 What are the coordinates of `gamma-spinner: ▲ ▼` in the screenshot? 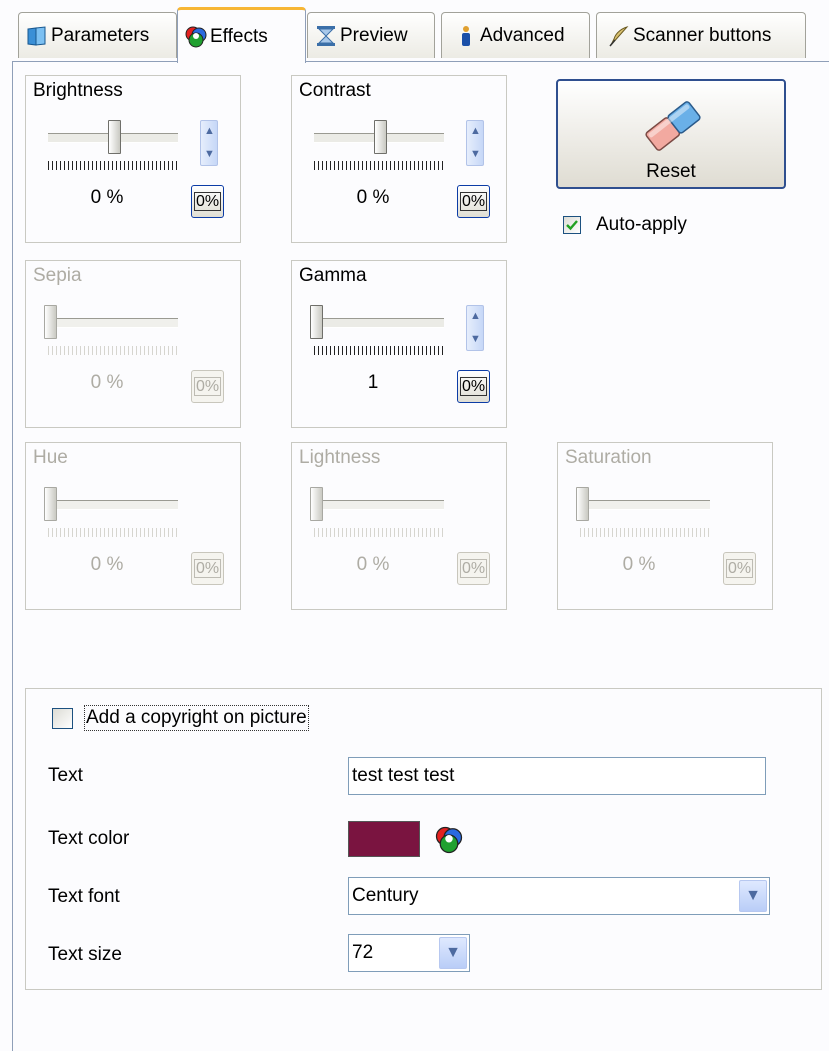 It's located at (475, 328).